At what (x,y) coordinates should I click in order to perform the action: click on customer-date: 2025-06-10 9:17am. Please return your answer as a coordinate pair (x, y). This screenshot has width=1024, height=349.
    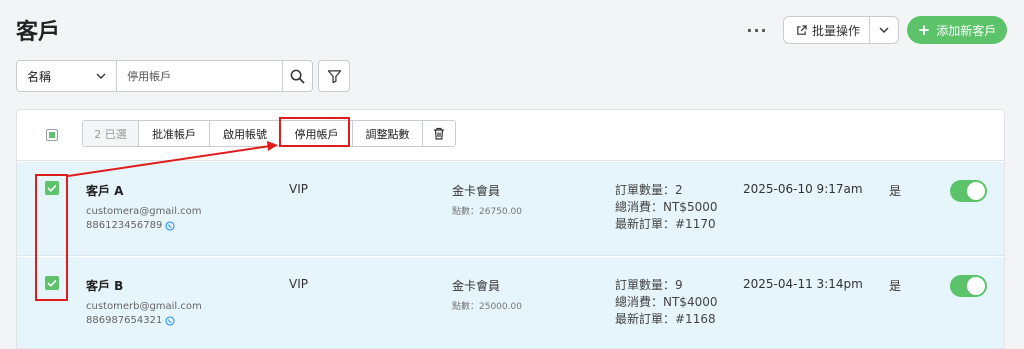
    Looking at the image, I should click on (803, 189).